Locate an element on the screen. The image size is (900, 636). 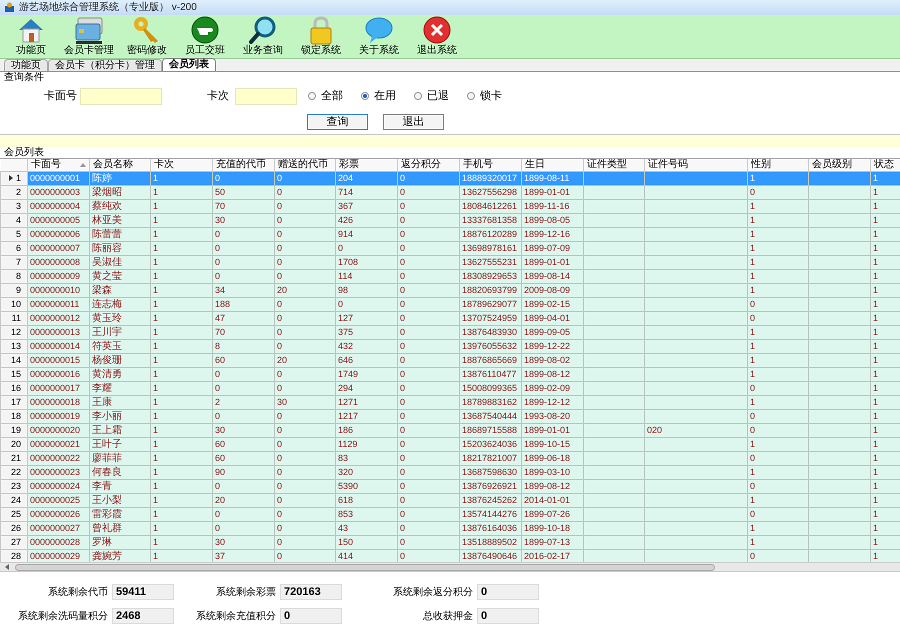
column-header: 赠送的代币 is located at coordinates (305, 165).